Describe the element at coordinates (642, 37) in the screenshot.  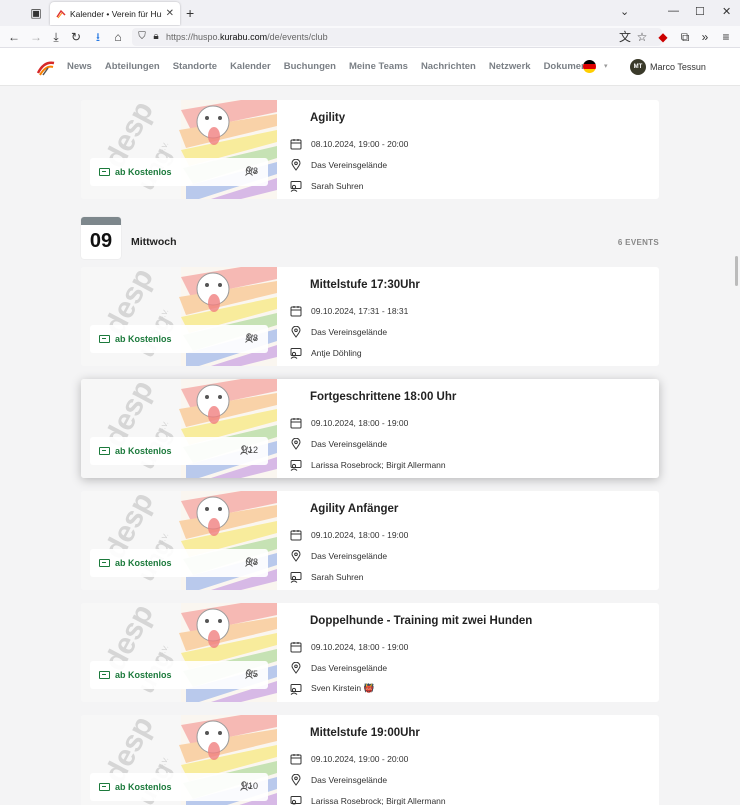
I see `bookmark-star-icon: ☆` at that location.